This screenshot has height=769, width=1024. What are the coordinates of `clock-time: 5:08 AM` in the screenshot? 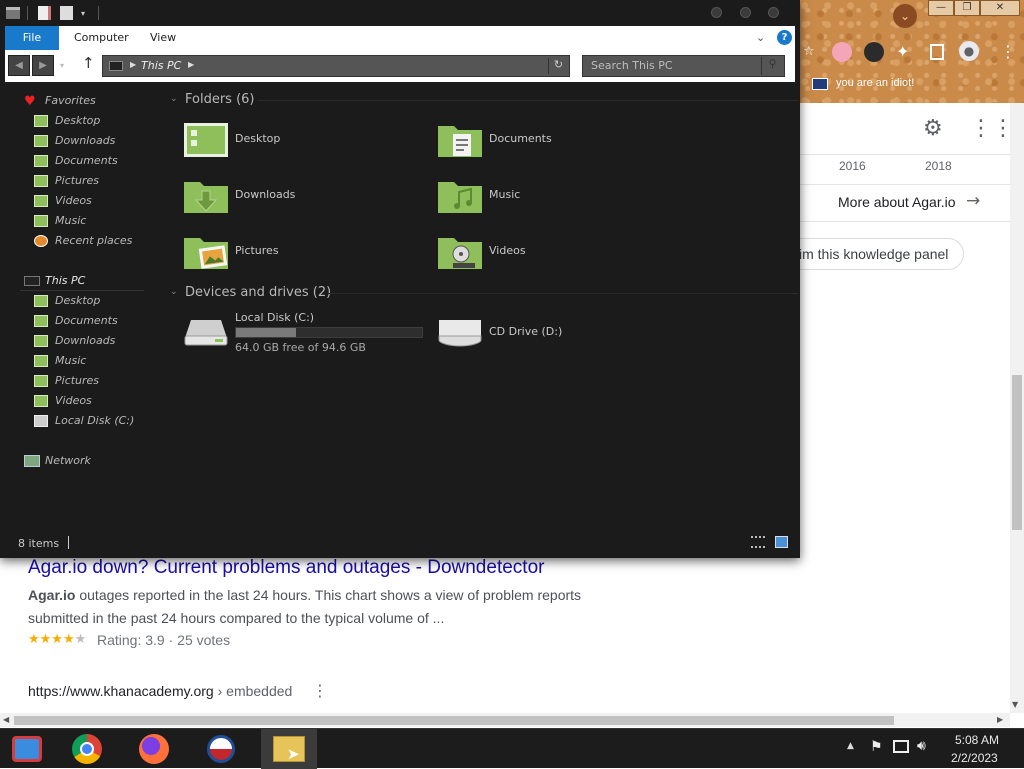 It's located at (977, 740).